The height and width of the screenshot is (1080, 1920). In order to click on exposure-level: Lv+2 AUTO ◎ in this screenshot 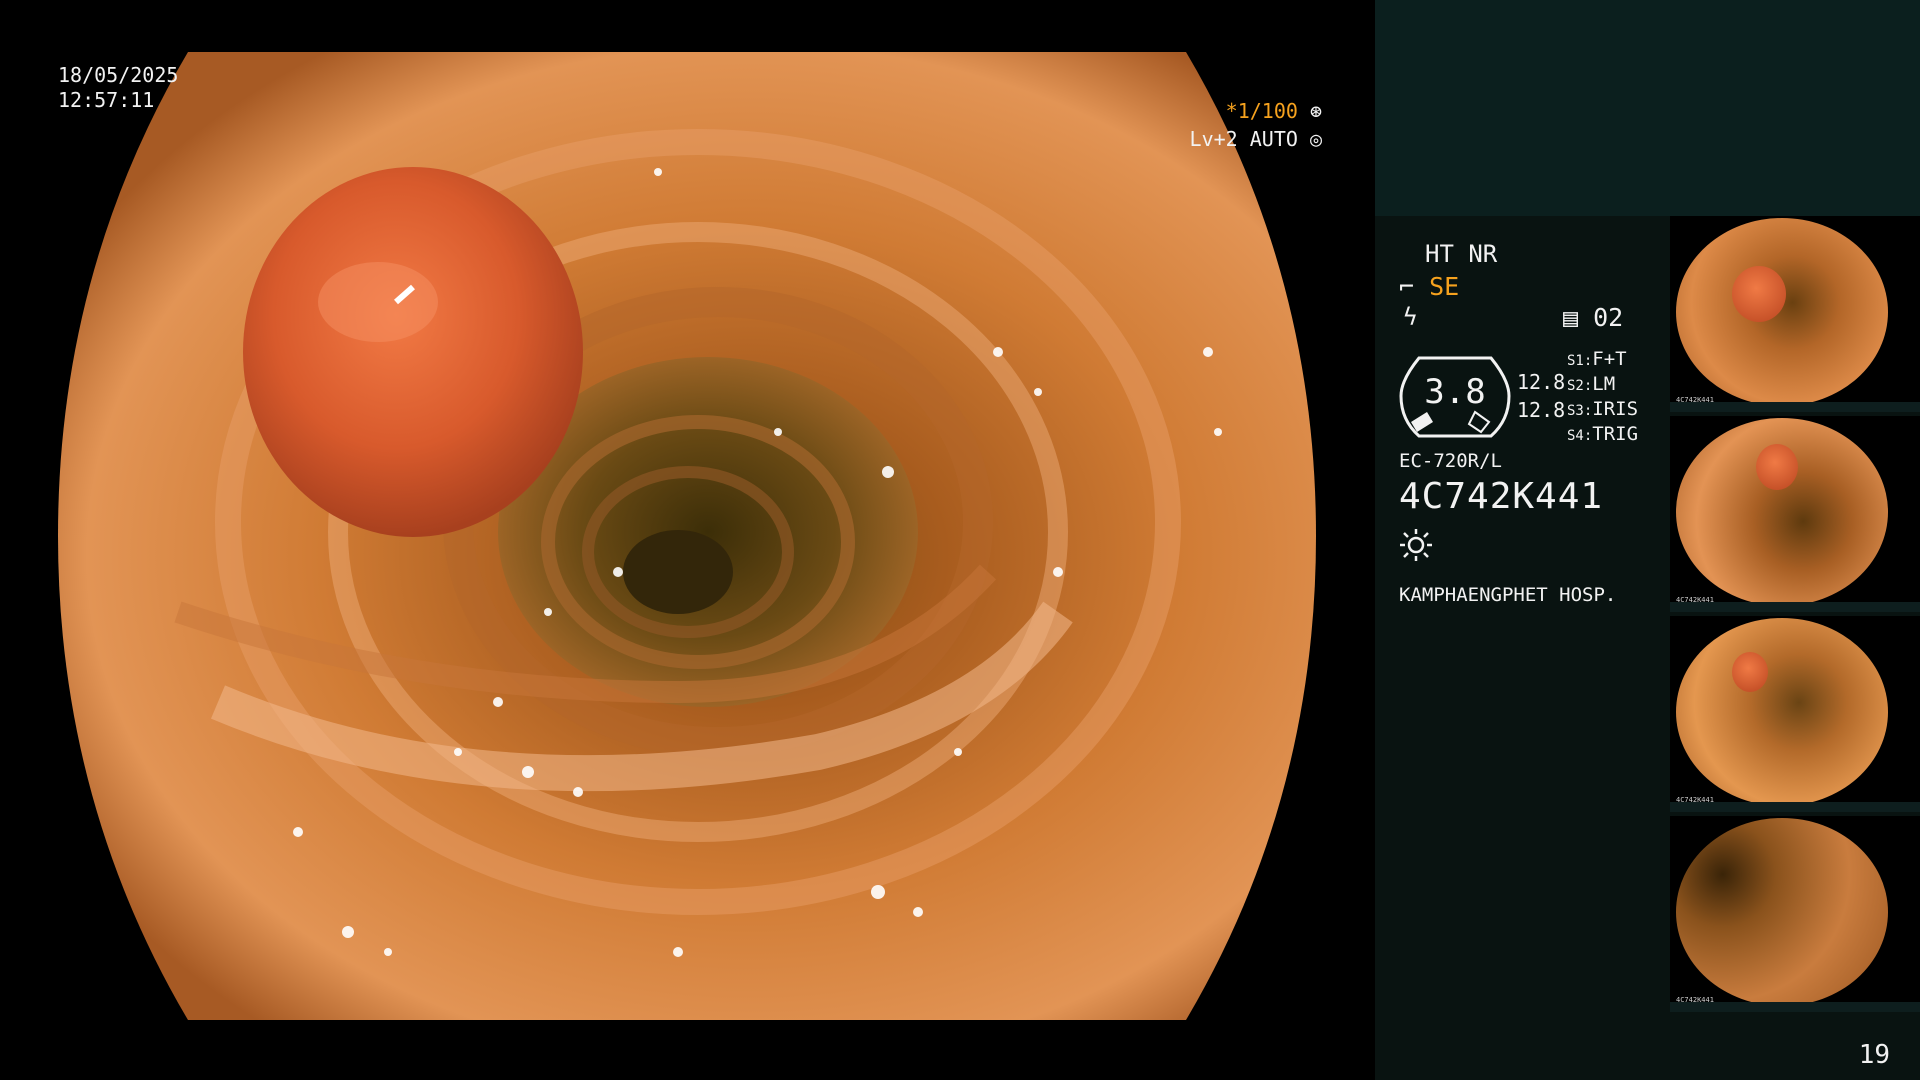, I will do `click(1236, 139)`.